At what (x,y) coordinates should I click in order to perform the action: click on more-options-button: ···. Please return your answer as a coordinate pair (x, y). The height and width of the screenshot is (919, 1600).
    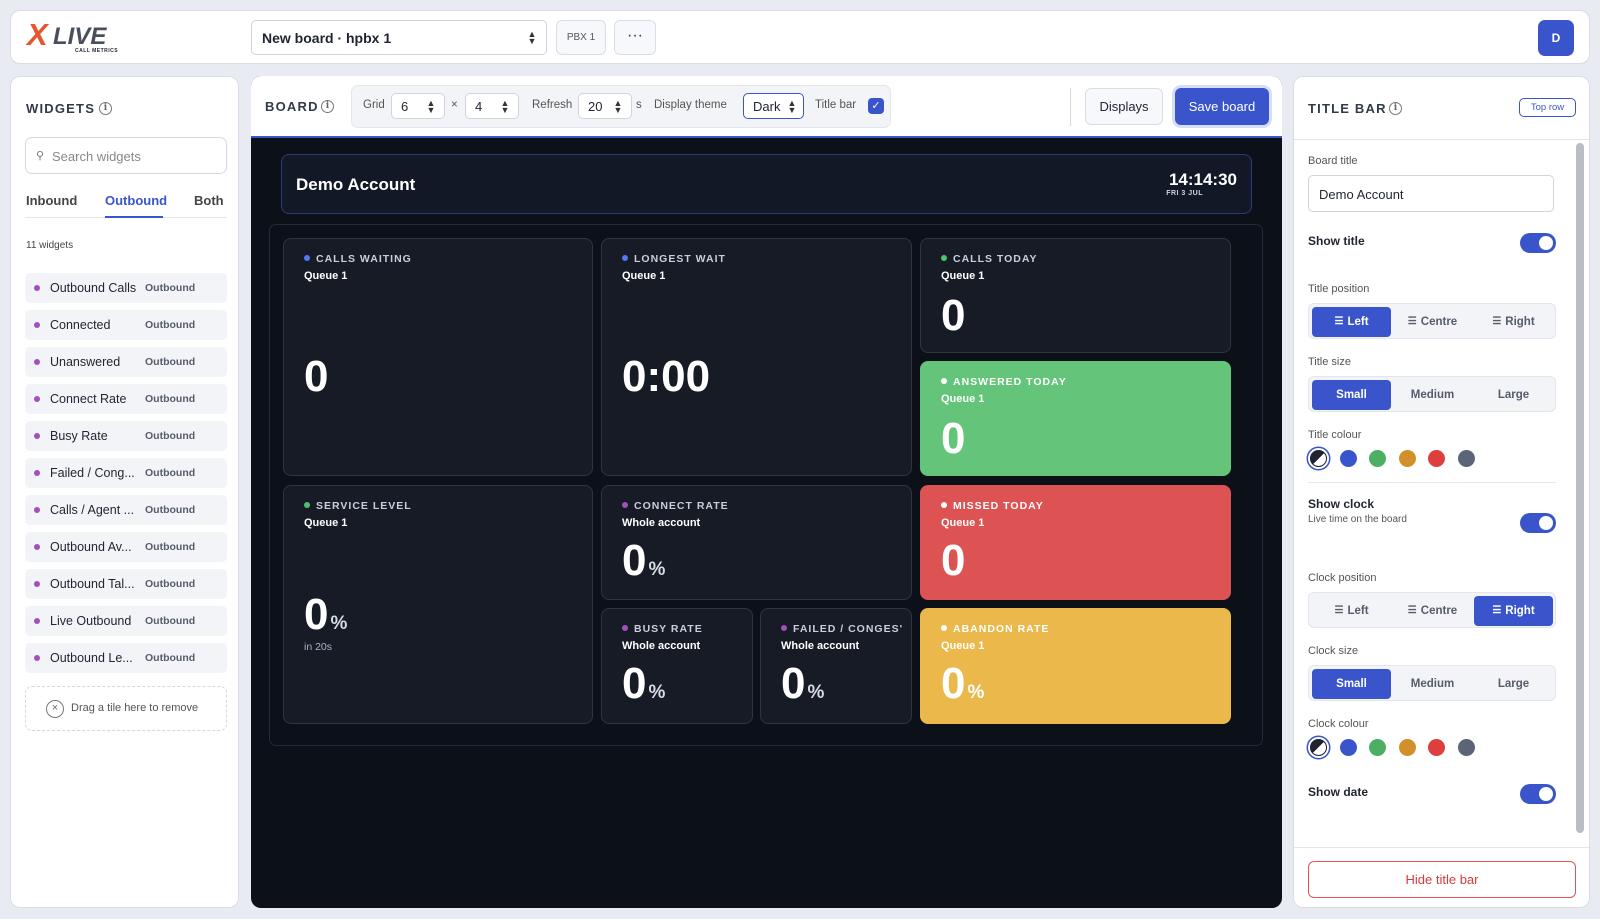
    Looking at the image, I should click on (635, 37).